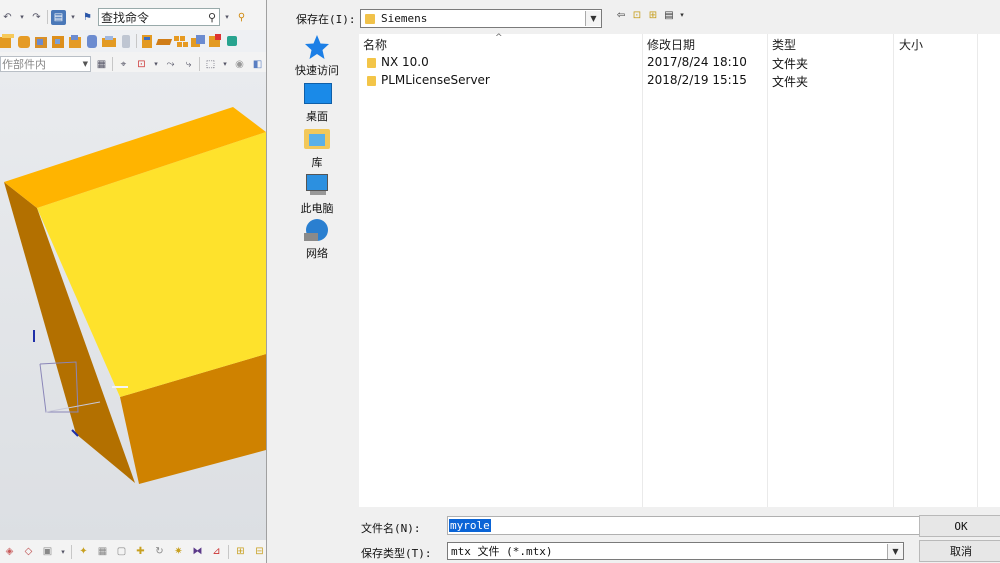 The height and width of the screenshot is (563, 1000). Describe the element at coordinates (147, 41) in the screenshot. I see `extrude-icon` at that location.